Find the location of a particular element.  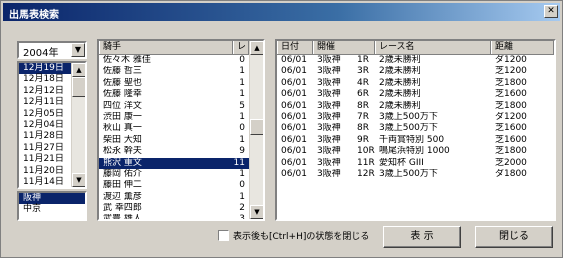

chevron-down-icon: ▼ is located at coordinates (78, 50).